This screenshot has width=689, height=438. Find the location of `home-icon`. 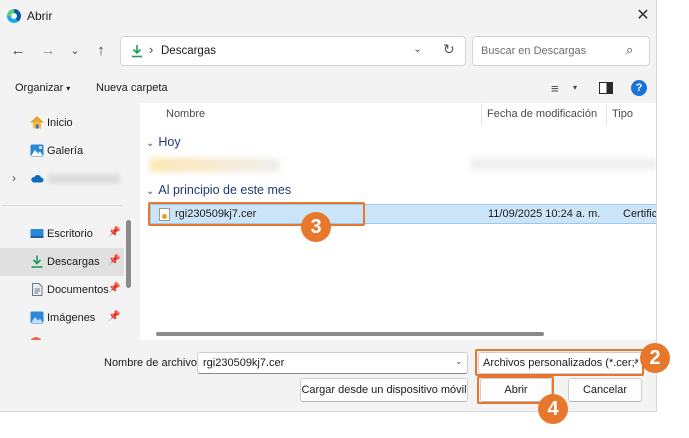

home-icon is located at coordinates (37, 122).